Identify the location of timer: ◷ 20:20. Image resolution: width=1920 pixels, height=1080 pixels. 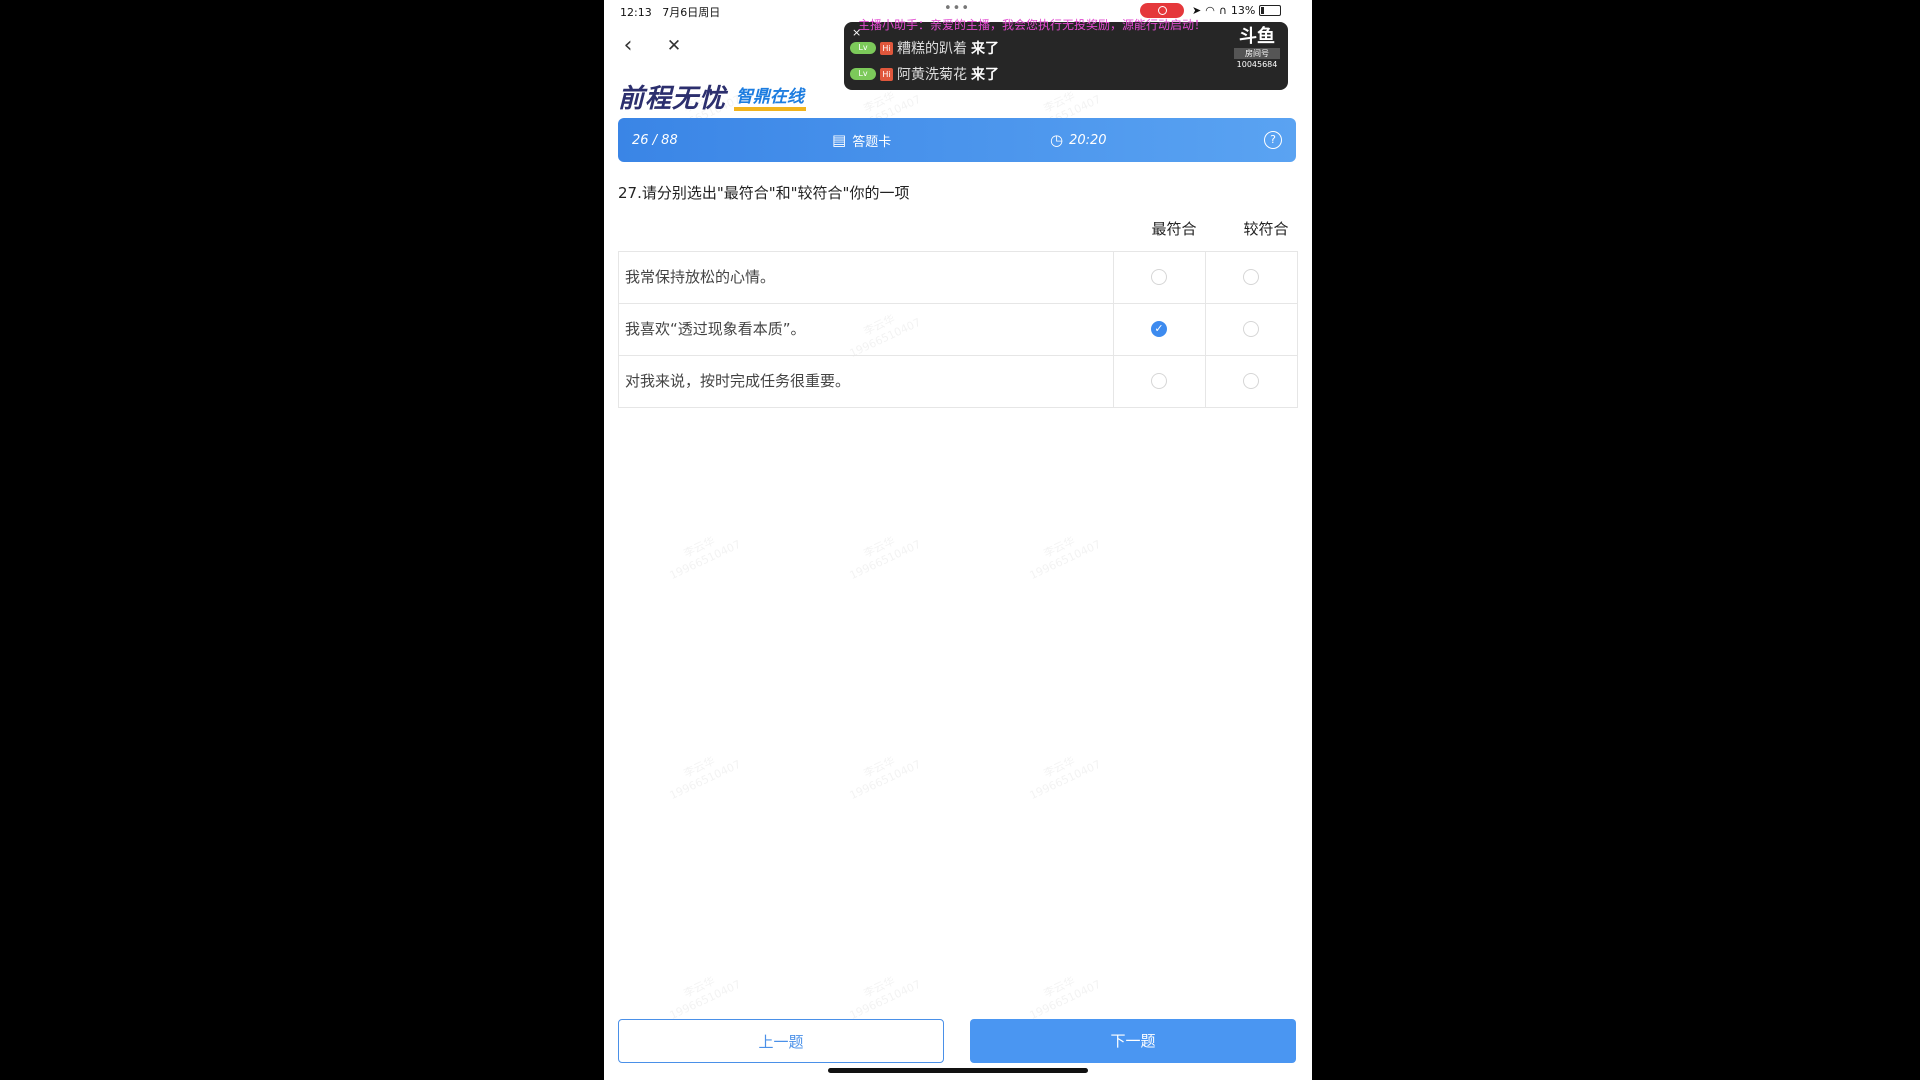
(1078, 140).